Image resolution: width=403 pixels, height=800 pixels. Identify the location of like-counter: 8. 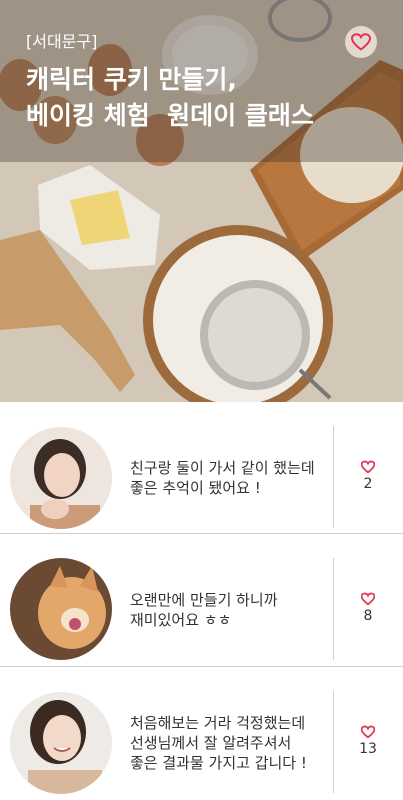
(368, 608).